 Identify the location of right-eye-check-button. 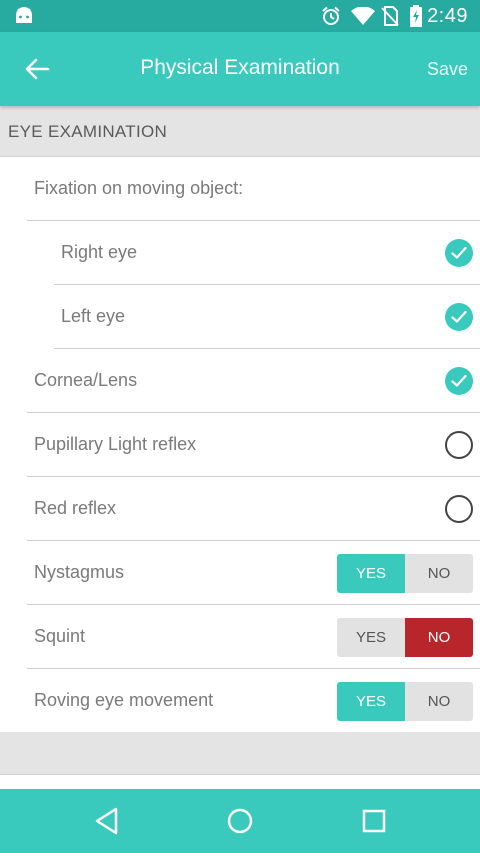
(459, 253).